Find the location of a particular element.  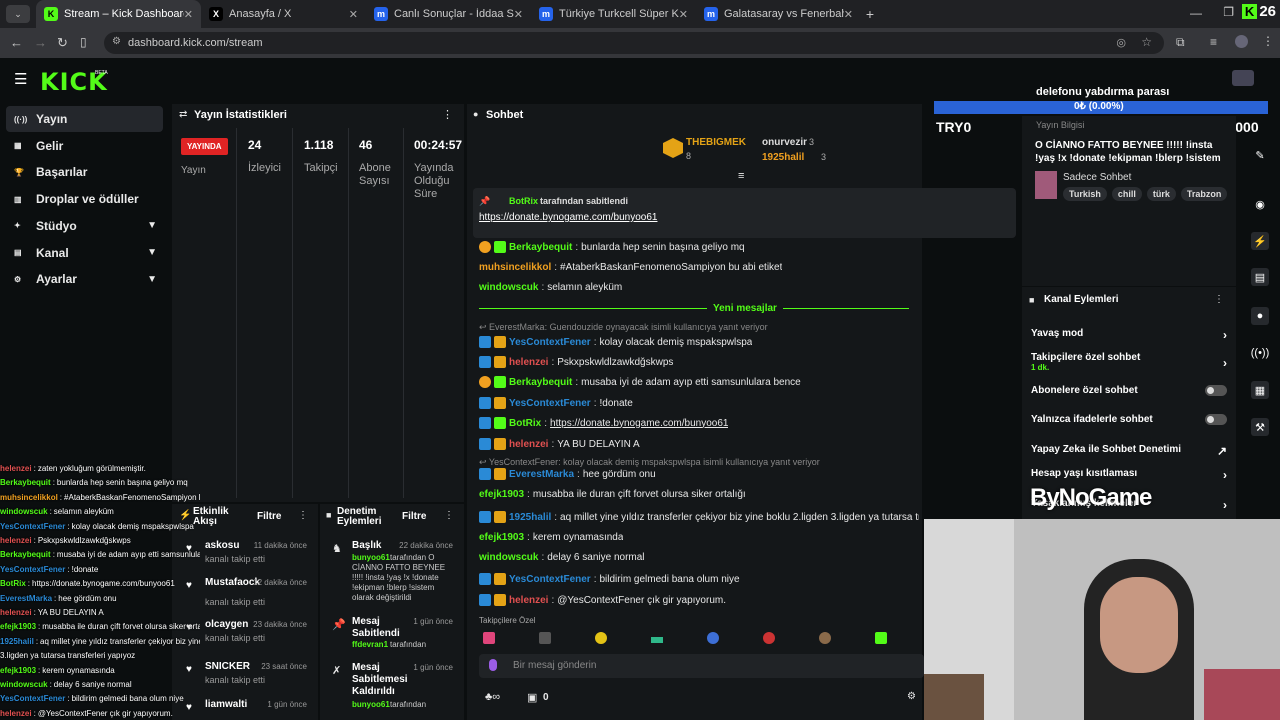

chat-username: BotRix is located at coordinates (525, 423).